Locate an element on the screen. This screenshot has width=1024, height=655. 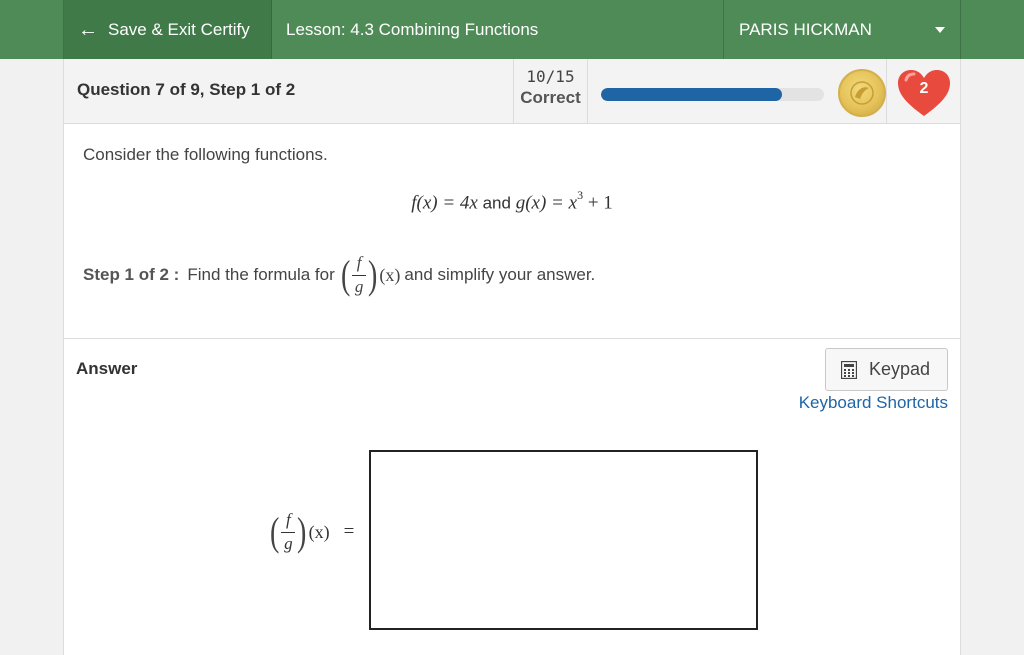
save-exit-button: ← Save & Exit Certify is located at coordinates (168, 29).